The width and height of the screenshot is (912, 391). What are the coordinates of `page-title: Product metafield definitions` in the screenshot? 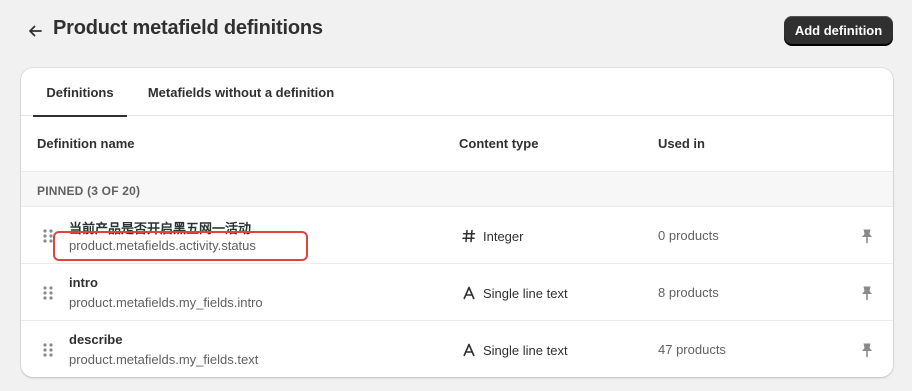 It's located at (188, 28).